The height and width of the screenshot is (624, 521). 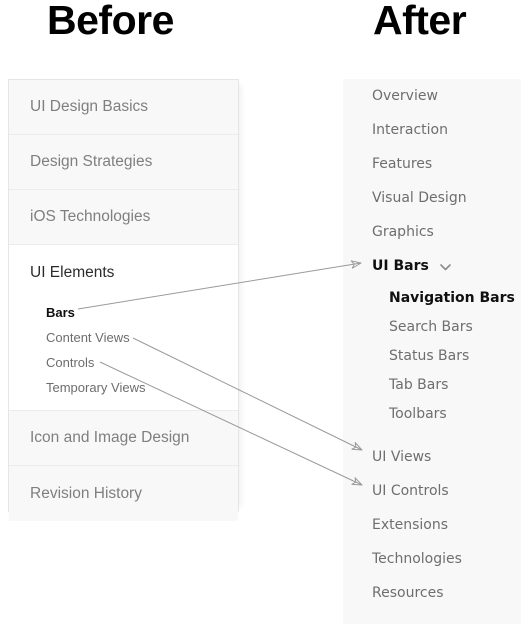 What do you see at coordinates (123, 312) in the screenshot?
I see `before-nav-subitem-bars: Bars` at bounding box center [123, 312].